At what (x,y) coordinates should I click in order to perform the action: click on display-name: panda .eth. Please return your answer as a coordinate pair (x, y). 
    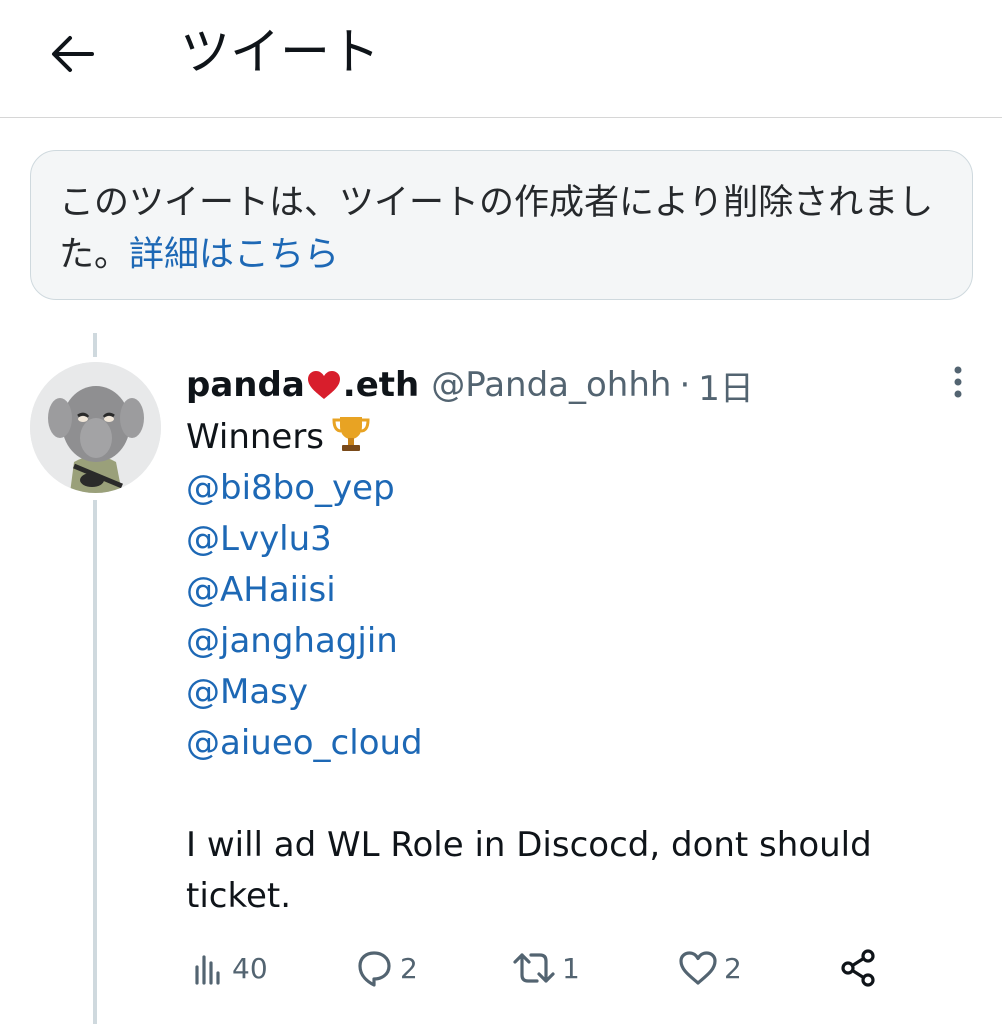
    Looking at the image, I should click on (302, 385).